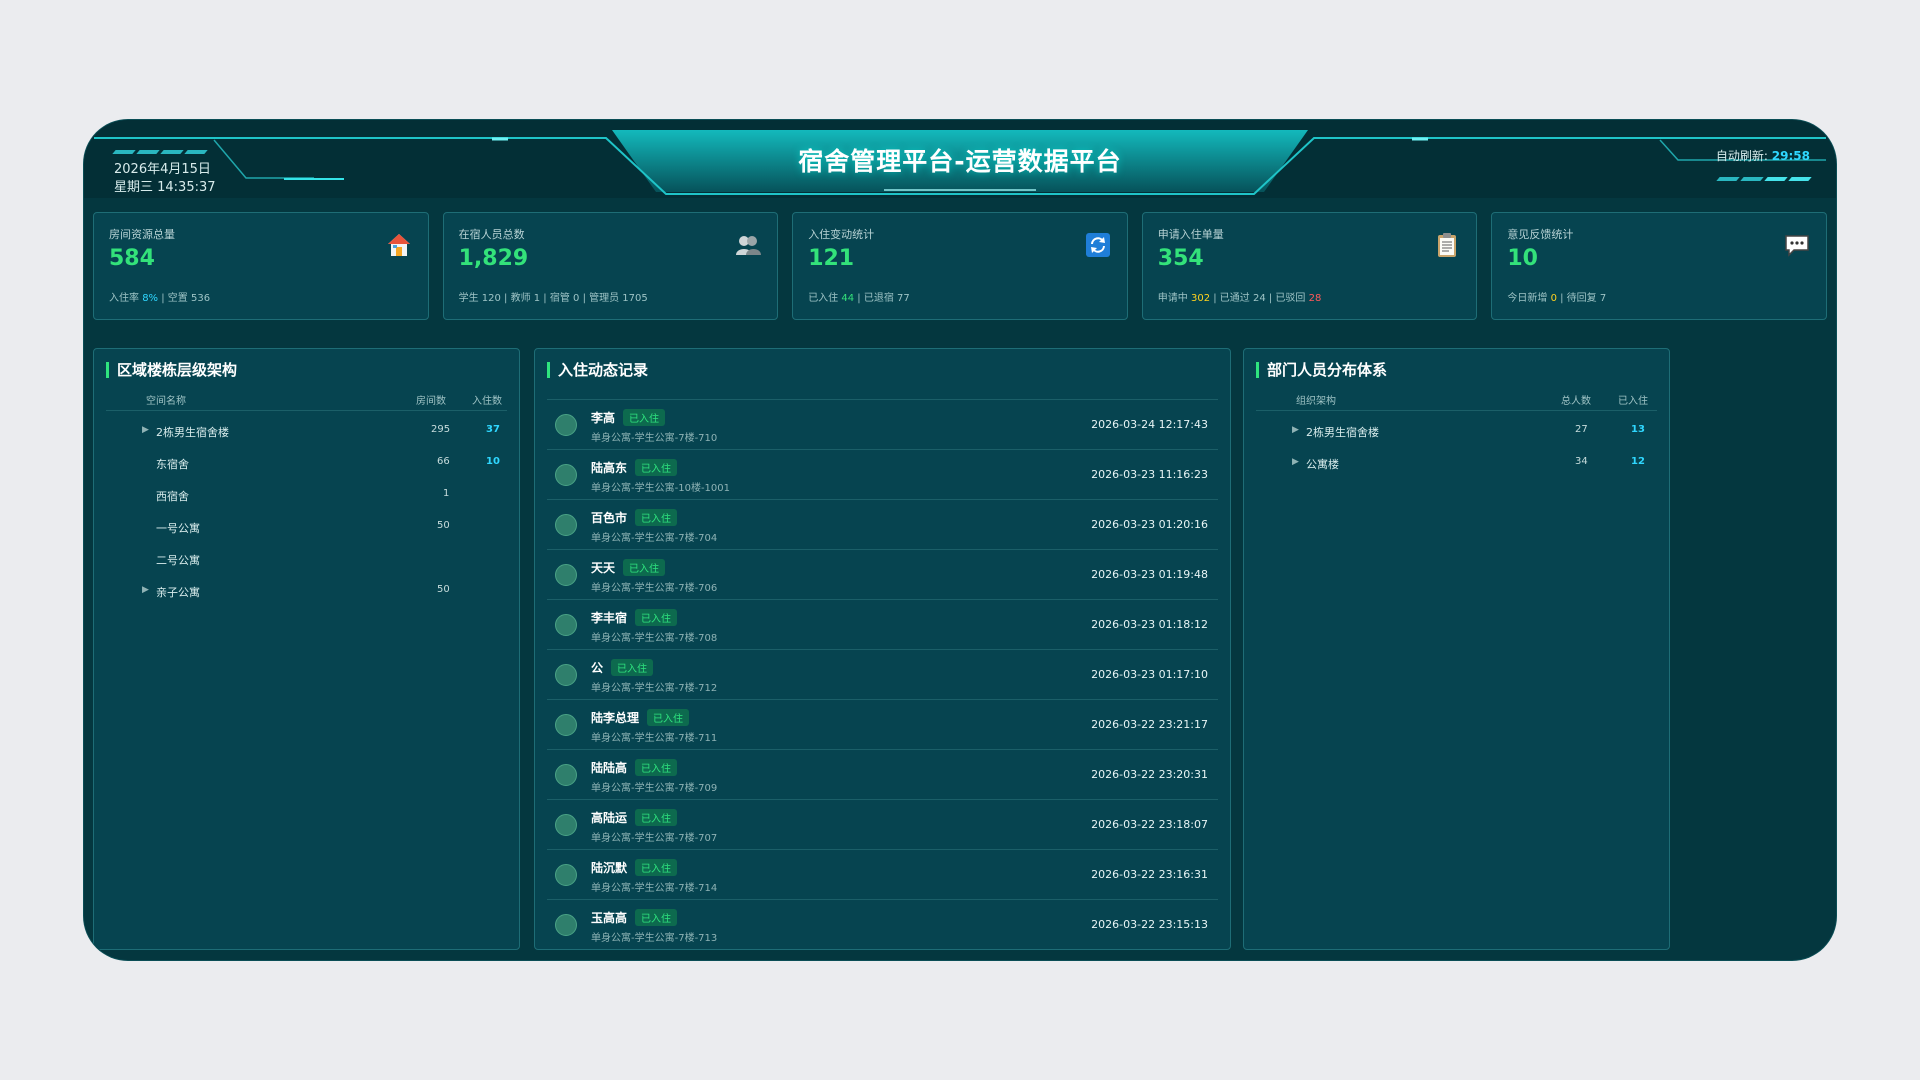  Describe the element at coordinates (1309, 266) in the screenshot. I see `stat-card-applications: 申请入住单量 354 申请中 302 | 已通过 24 | 已驳回 28` at that location.